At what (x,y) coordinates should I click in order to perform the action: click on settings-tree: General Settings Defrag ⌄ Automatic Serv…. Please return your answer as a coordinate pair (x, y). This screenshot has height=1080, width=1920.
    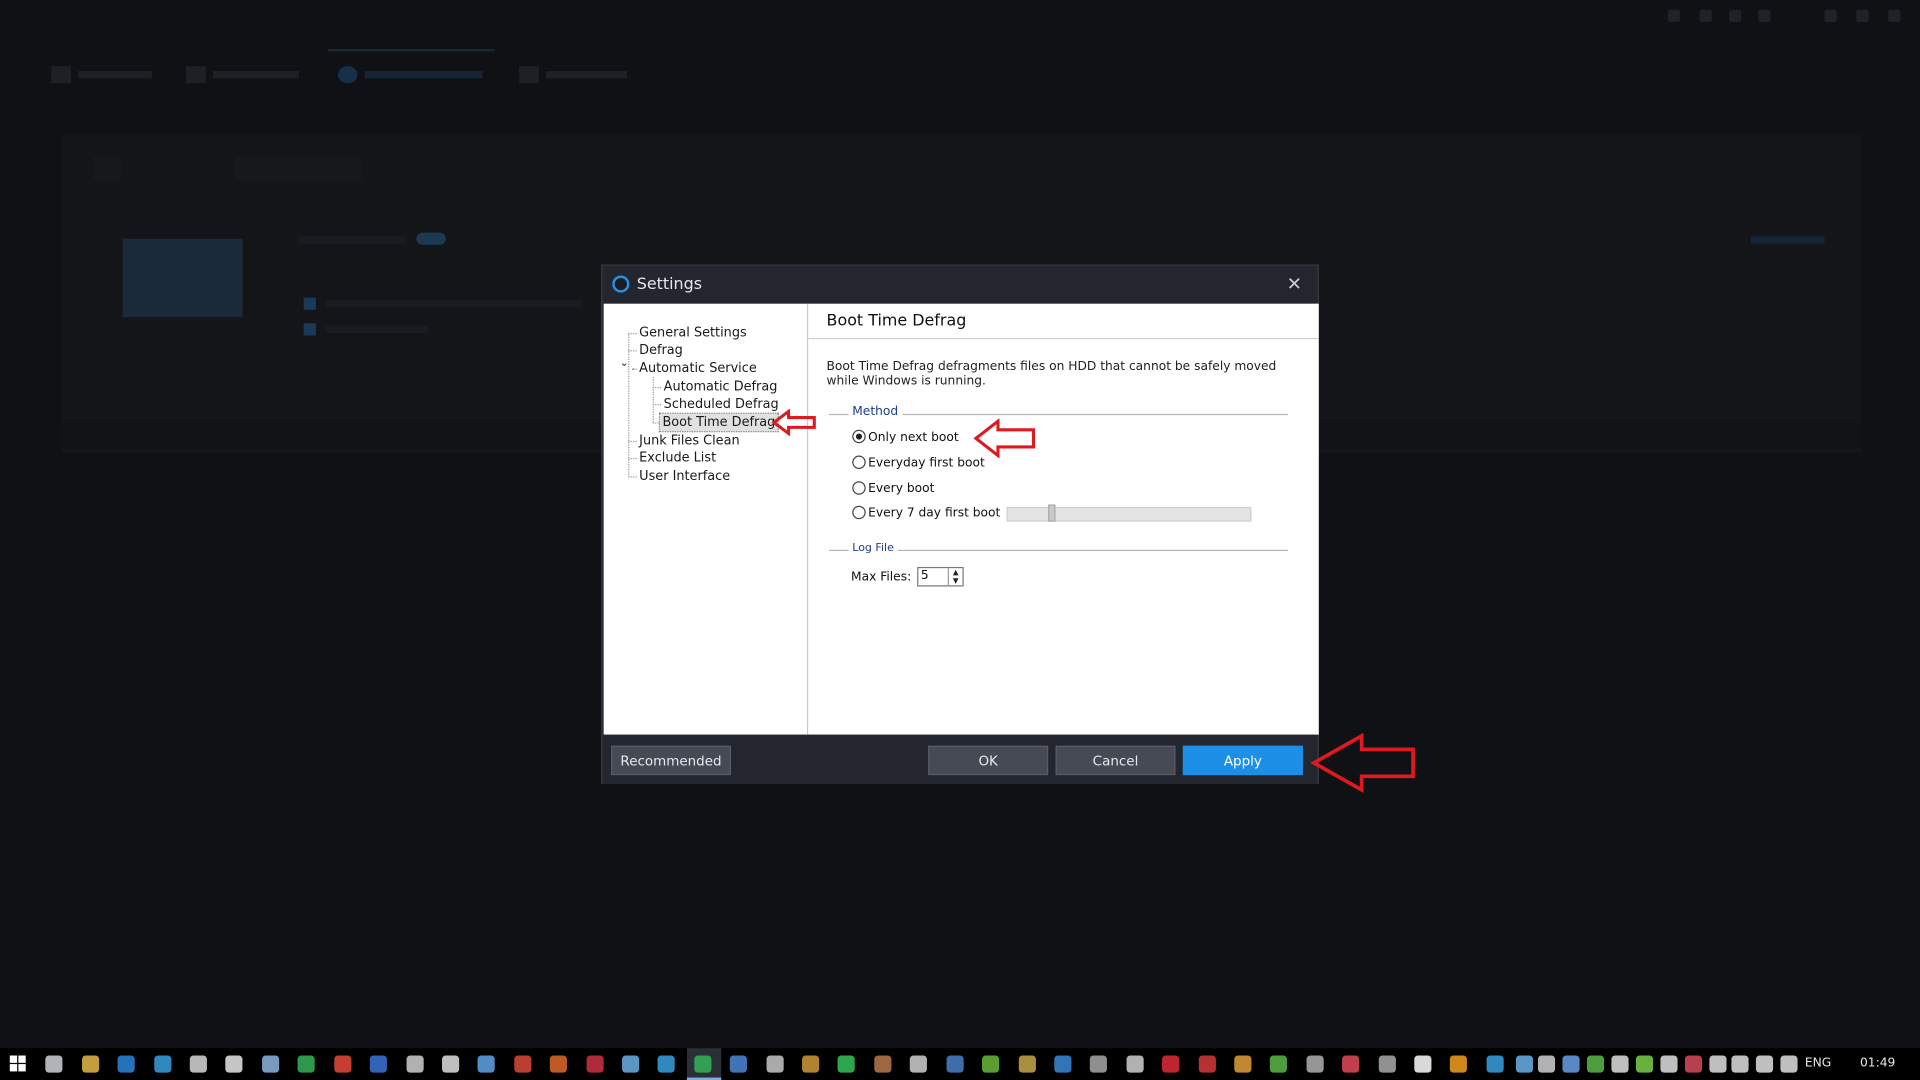
    Looking at the image, I should click on (706, 519).